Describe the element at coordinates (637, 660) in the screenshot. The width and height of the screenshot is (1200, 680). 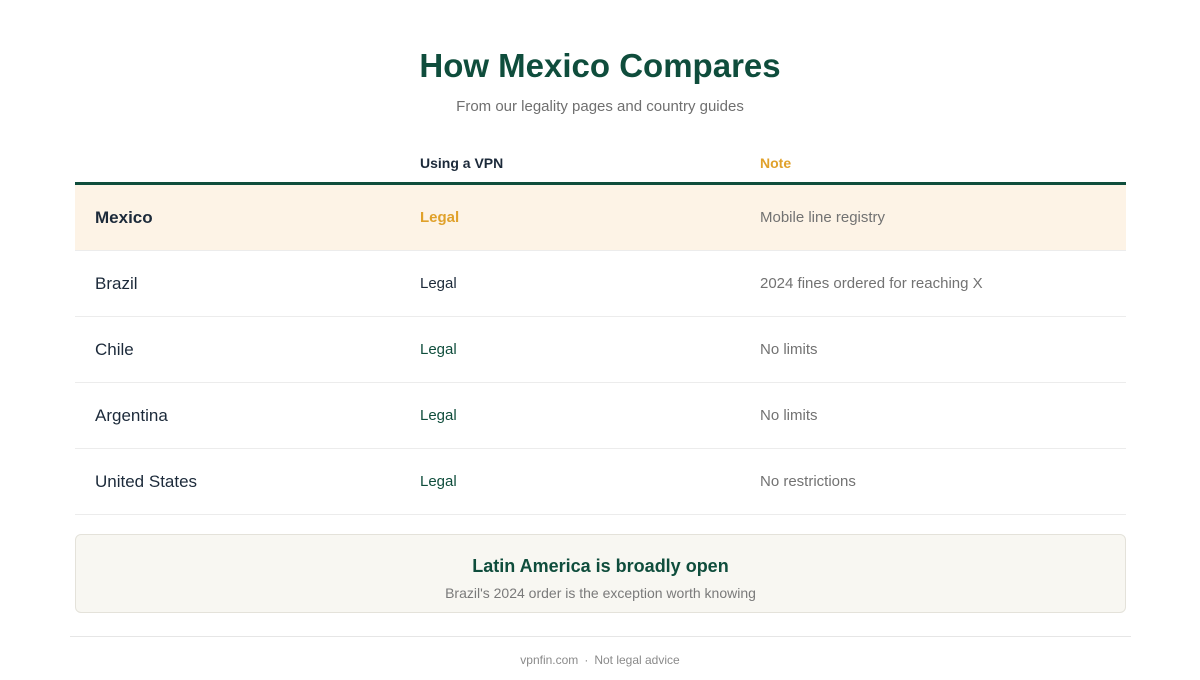
I see `footer-disclaimer: Not legal advice` at that location.